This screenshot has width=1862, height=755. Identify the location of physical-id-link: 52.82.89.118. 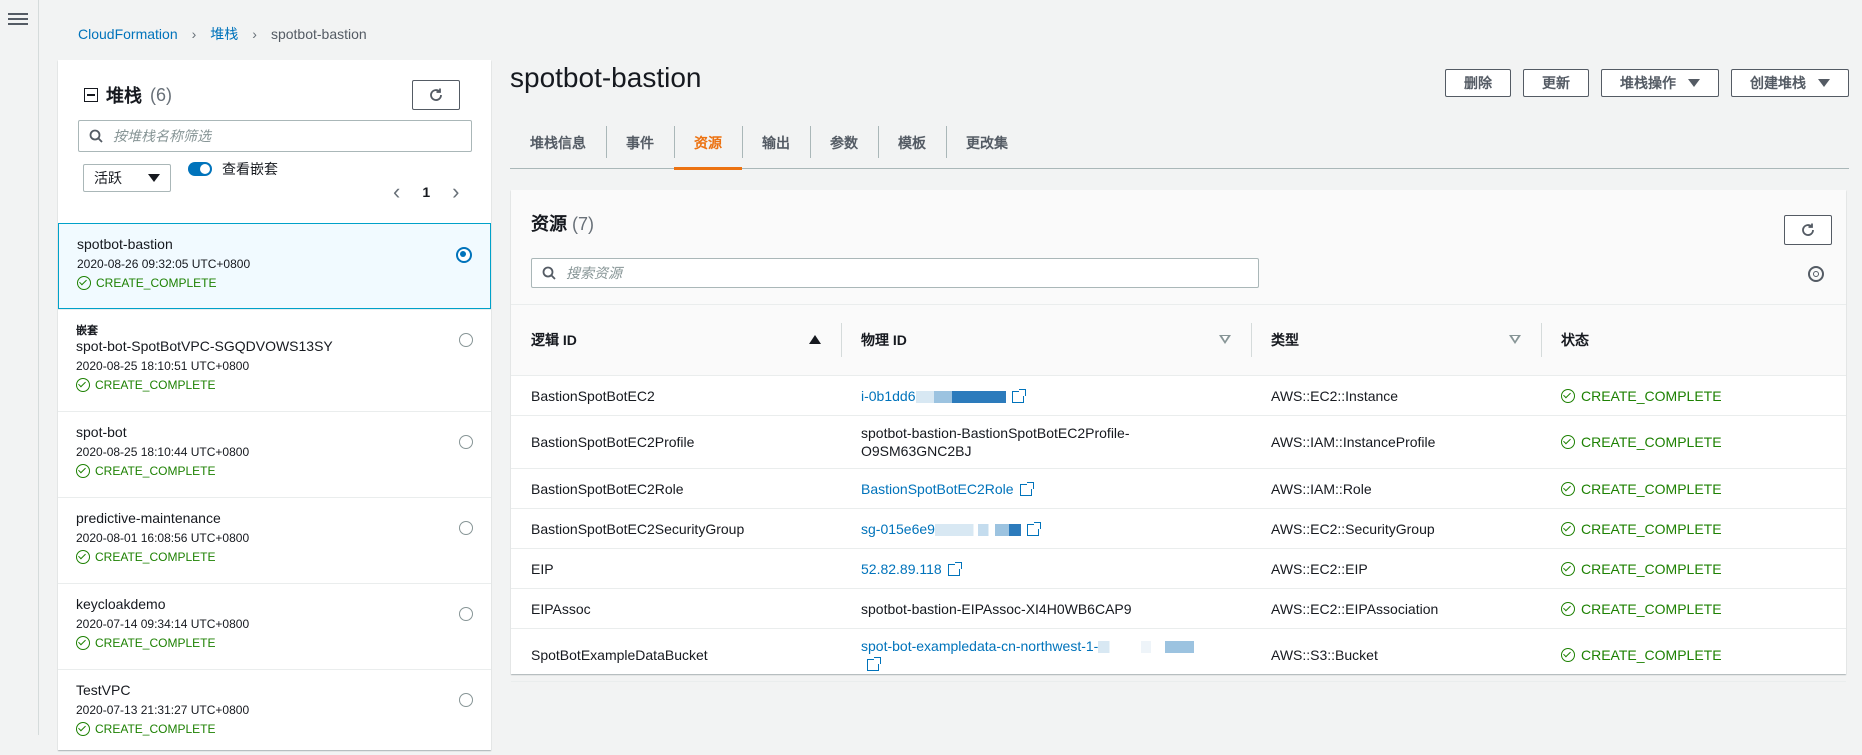
(901, 569).